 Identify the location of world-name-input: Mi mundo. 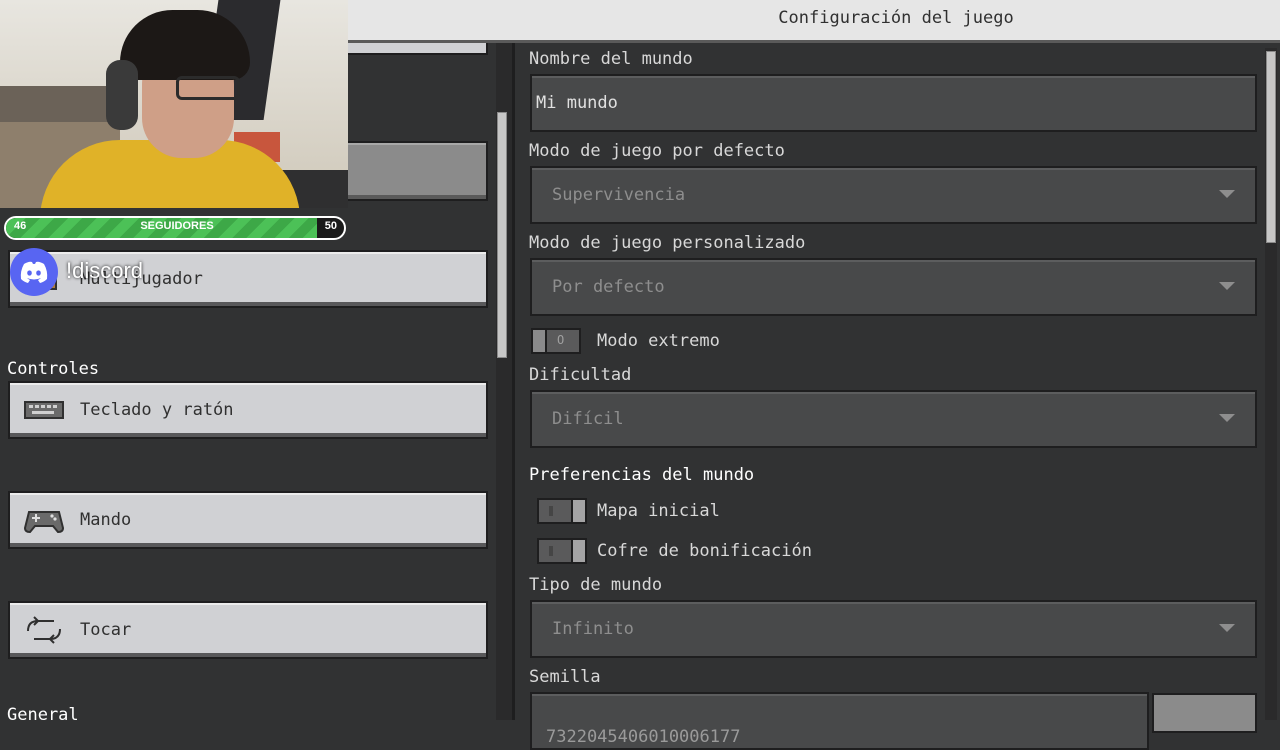
(893, 103).